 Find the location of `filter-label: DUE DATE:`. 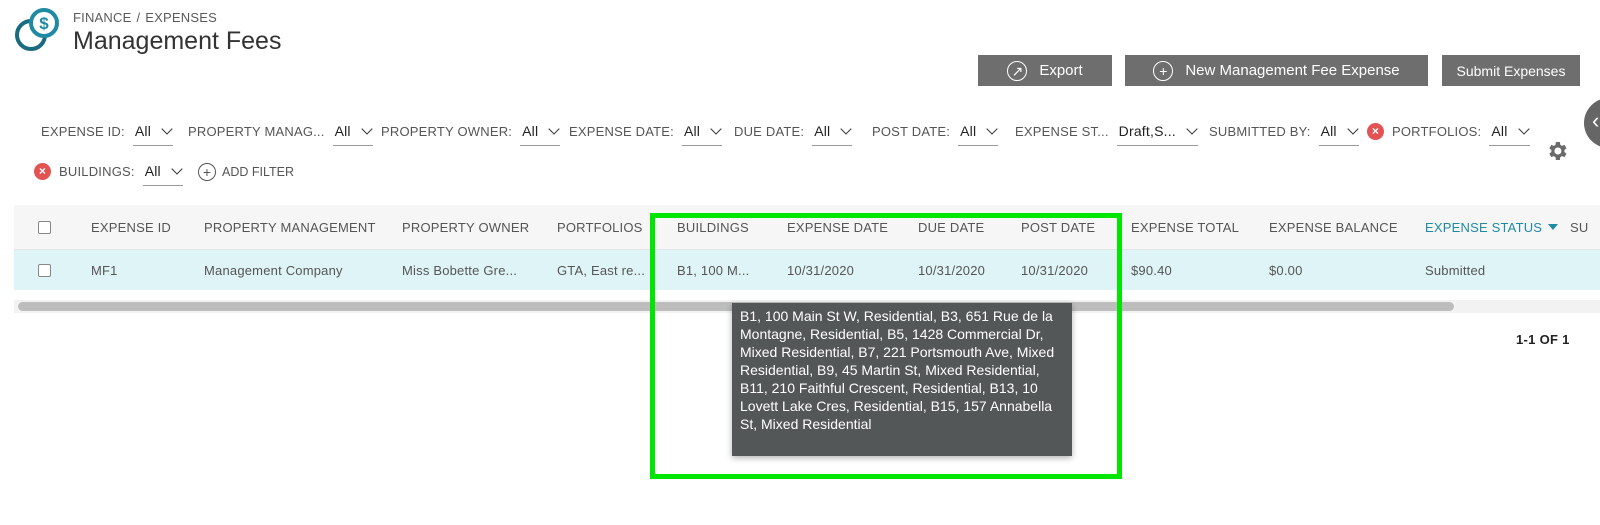

filter-label: DUE DATE: is located at coordinates (769, 131).